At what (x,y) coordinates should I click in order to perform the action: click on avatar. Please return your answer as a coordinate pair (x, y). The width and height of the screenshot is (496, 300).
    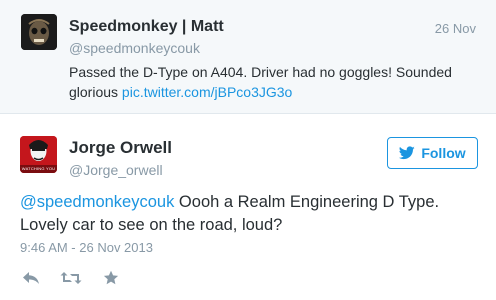
    Looking at the image, I should click on (39, 32).